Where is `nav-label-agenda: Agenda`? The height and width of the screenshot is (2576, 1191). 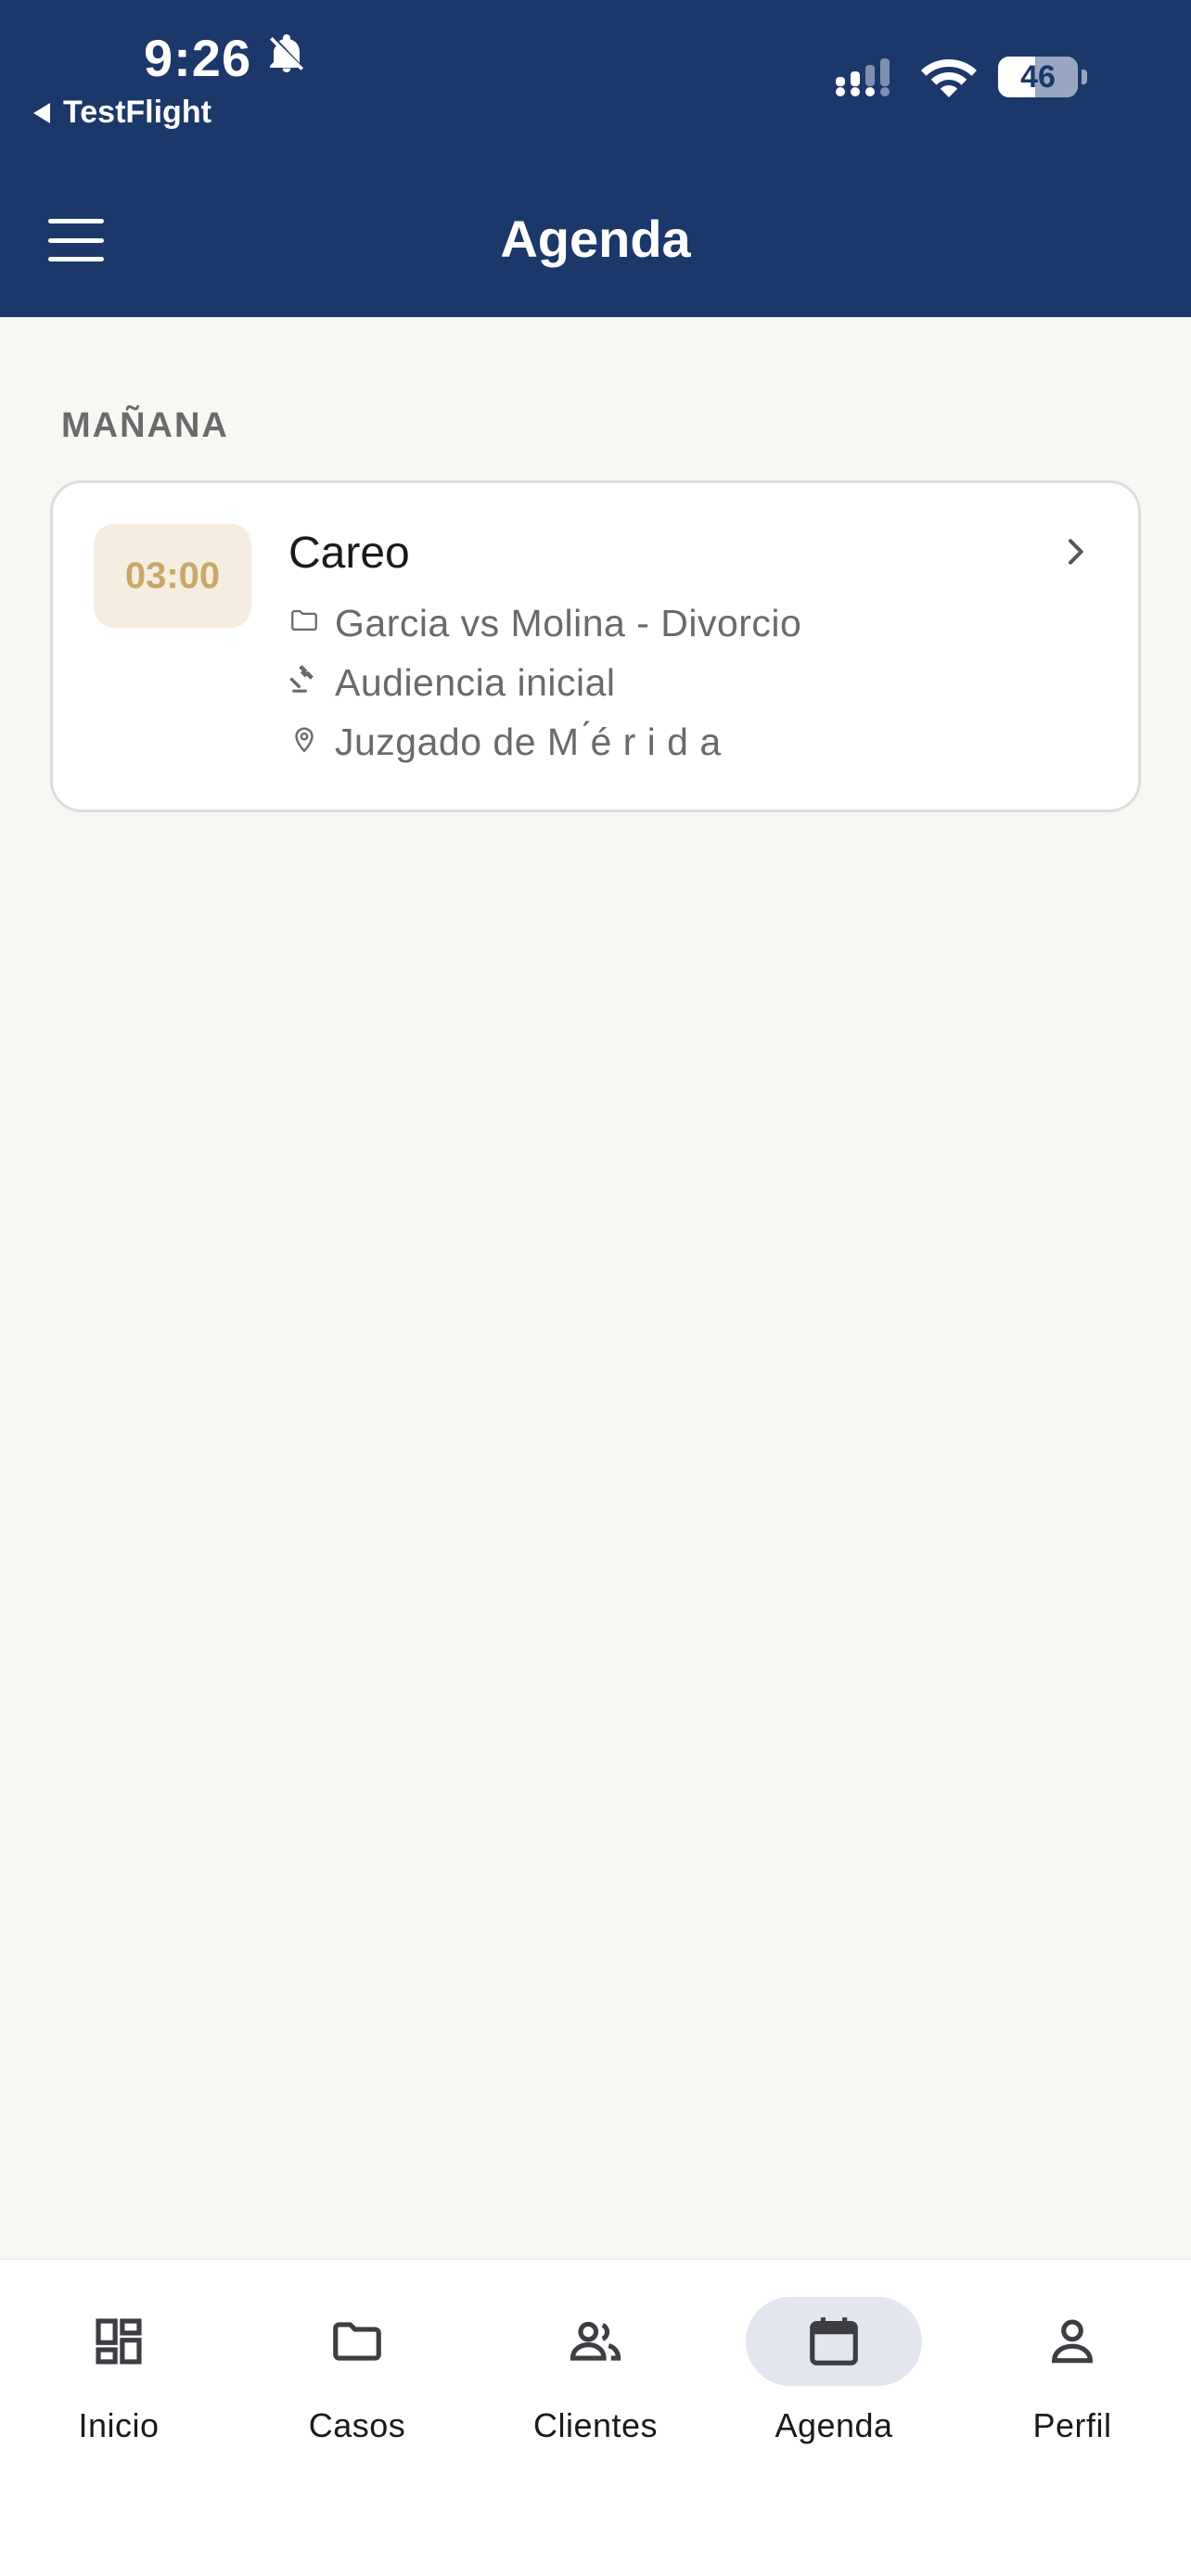 nav-label-agenda: Agenda is located at coordinates (834, 2425).